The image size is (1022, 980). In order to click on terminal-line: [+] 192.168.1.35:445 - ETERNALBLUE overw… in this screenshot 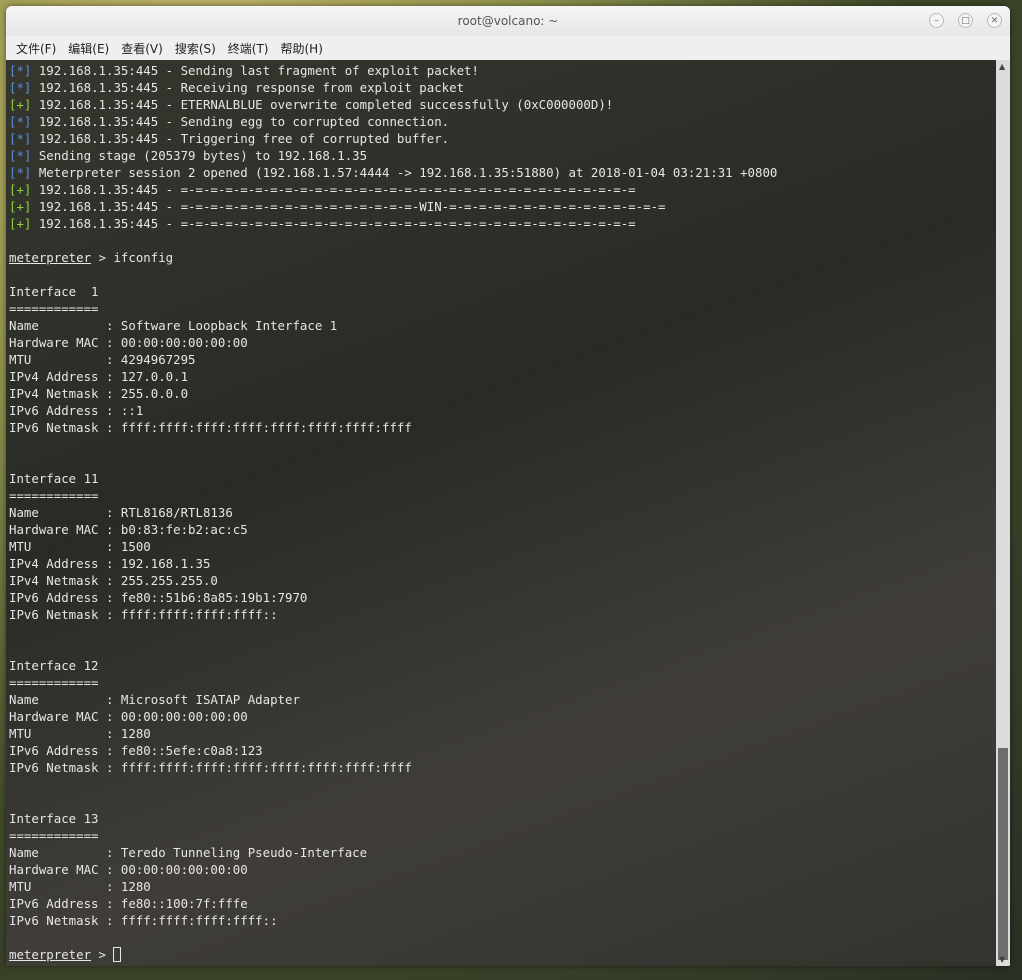, I will do `click(502, 104)`.